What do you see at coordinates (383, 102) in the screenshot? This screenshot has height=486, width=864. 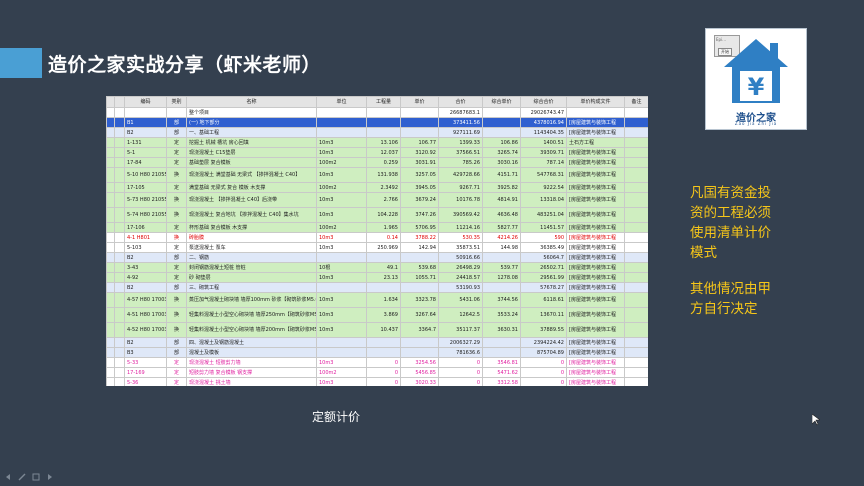 I see `column-header: 工程量` at bounding box center [383, 102].